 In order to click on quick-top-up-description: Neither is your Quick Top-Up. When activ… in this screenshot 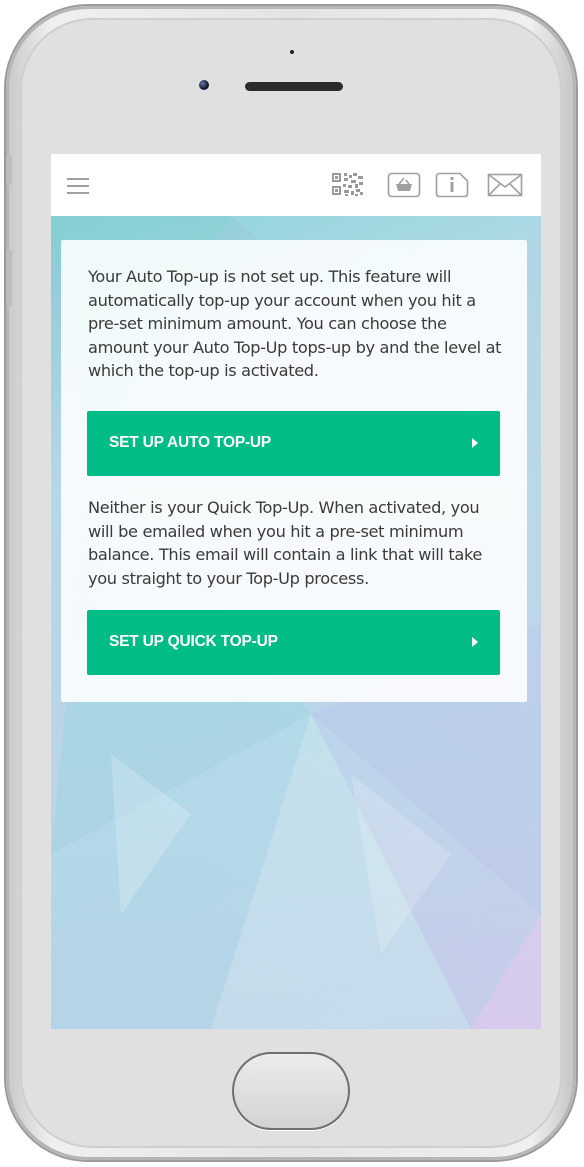, I will do `click(285, 543)`.